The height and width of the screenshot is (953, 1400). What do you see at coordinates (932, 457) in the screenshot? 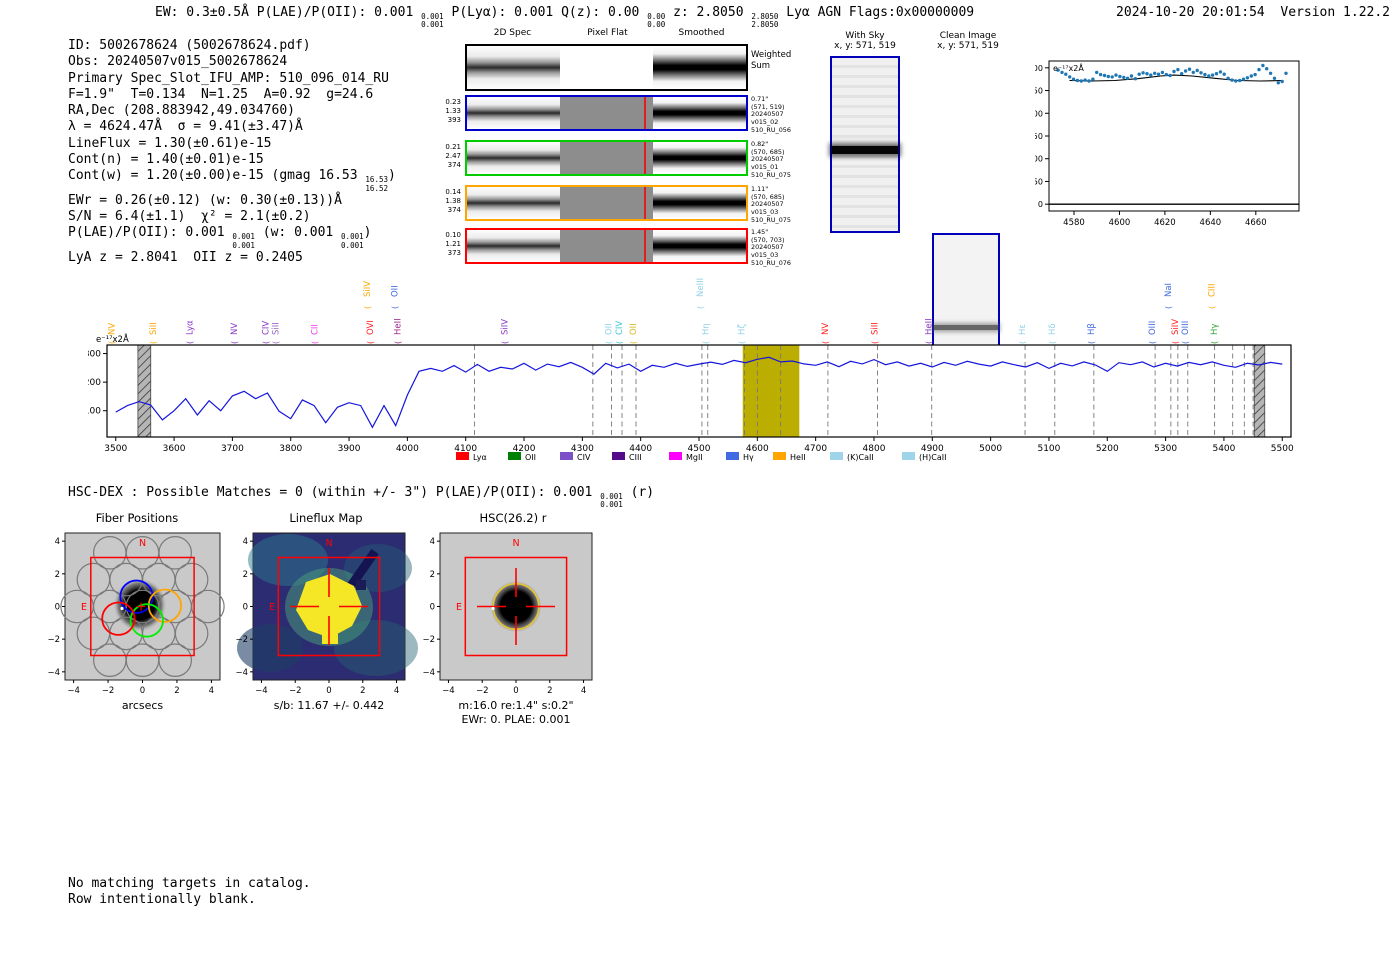
I see `legend-label: (H)CaII` at bounding box center [932, 457].